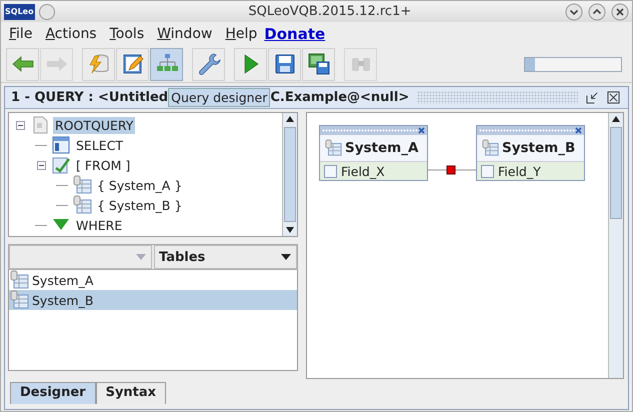  What do you see at coordinates (295, 34) in the screenshot?
I see `donate-link: Donate` at bounding box center [295, 34].